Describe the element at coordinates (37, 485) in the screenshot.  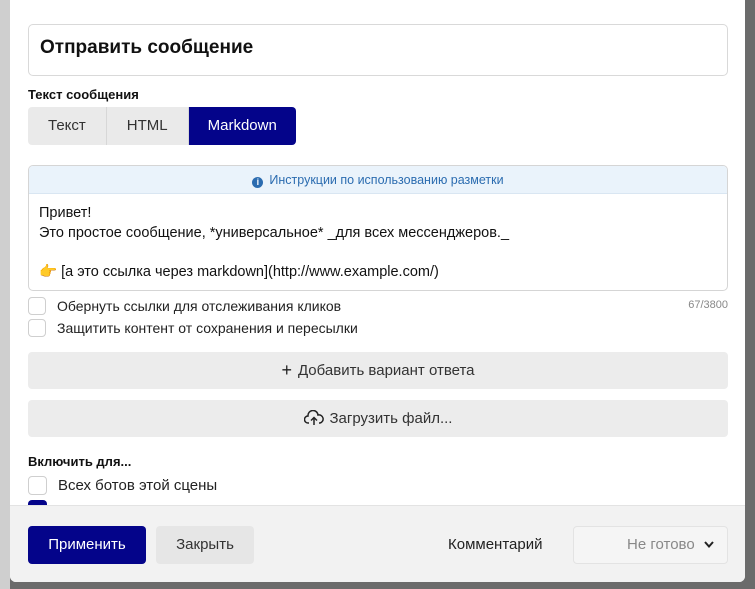
I see `all-bots-checkbox` at that location.